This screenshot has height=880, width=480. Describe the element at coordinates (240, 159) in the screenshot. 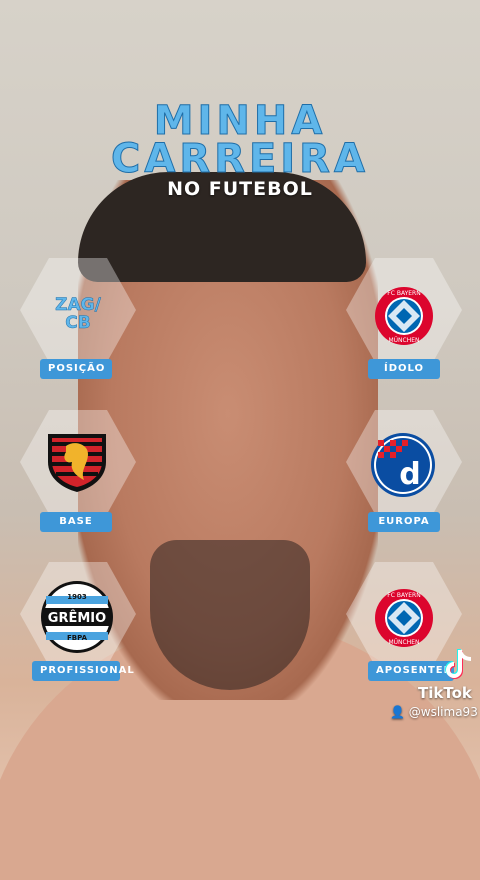

I see `title-line-2: CARREIRA` at that location.